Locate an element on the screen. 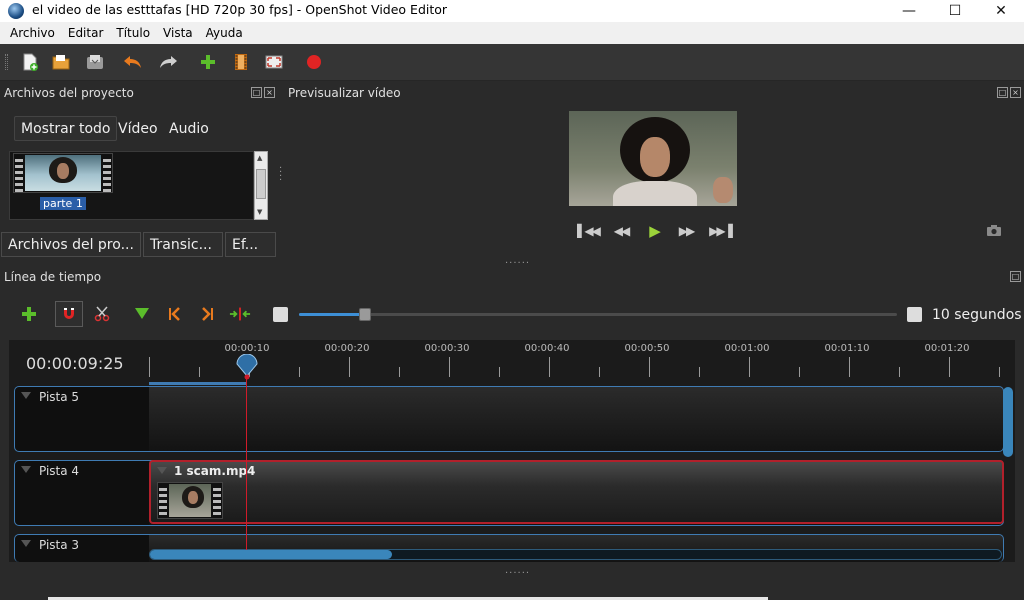 The width and height of the screenshot is (1024, 600). zoom-slider-fill is located at coordinates (332, 314).